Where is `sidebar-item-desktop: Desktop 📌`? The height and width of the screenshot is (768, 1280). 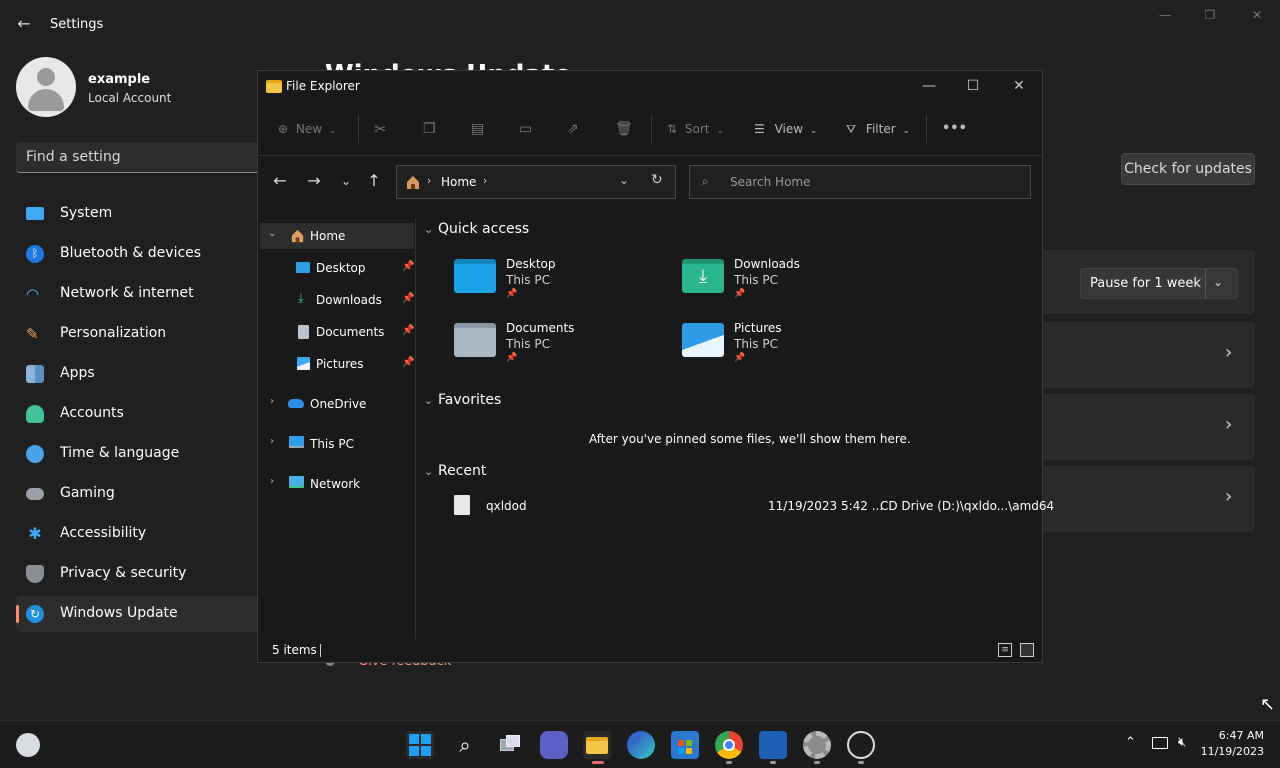
sidebar-item-desktop: Desktop 📌 is located at coordinates (337, 268).